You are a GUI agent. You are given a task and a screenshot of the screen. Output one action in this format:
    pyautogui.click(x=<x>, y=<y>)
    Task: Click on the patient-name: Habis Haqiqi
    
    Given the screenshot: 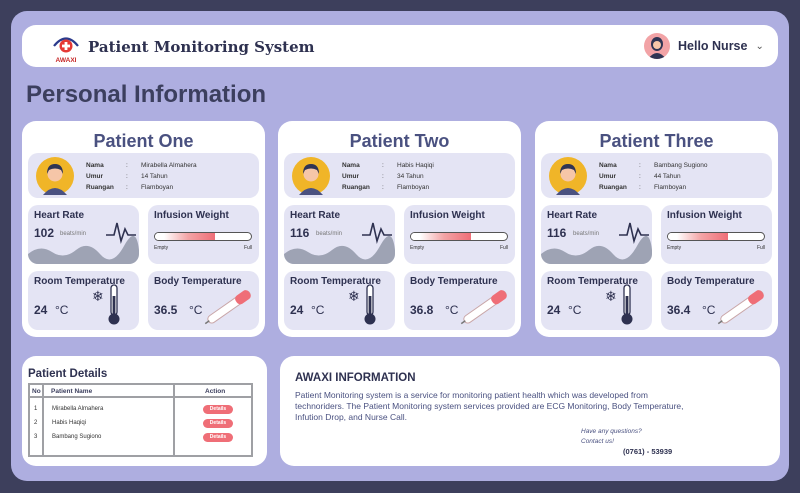 What is the action you would take?
    pyautogui.click(x=415, y=165)
    